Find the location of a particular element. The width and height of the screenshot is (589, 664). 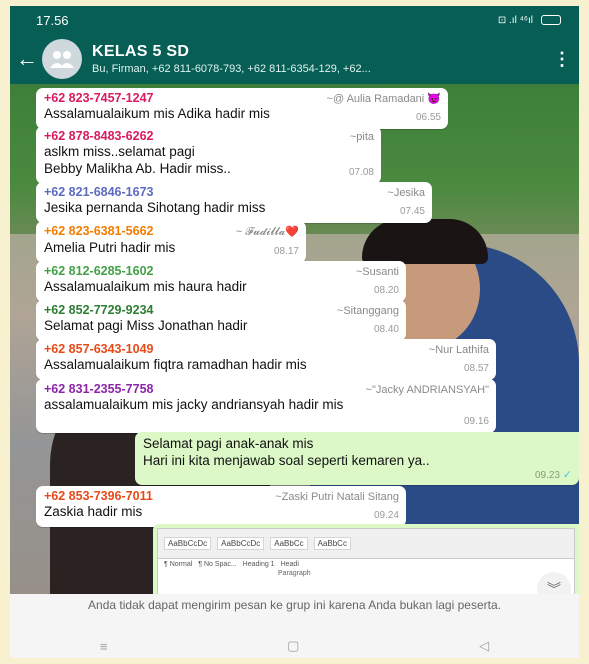

home-icon: ▢ is located at coordinates (293, 646).